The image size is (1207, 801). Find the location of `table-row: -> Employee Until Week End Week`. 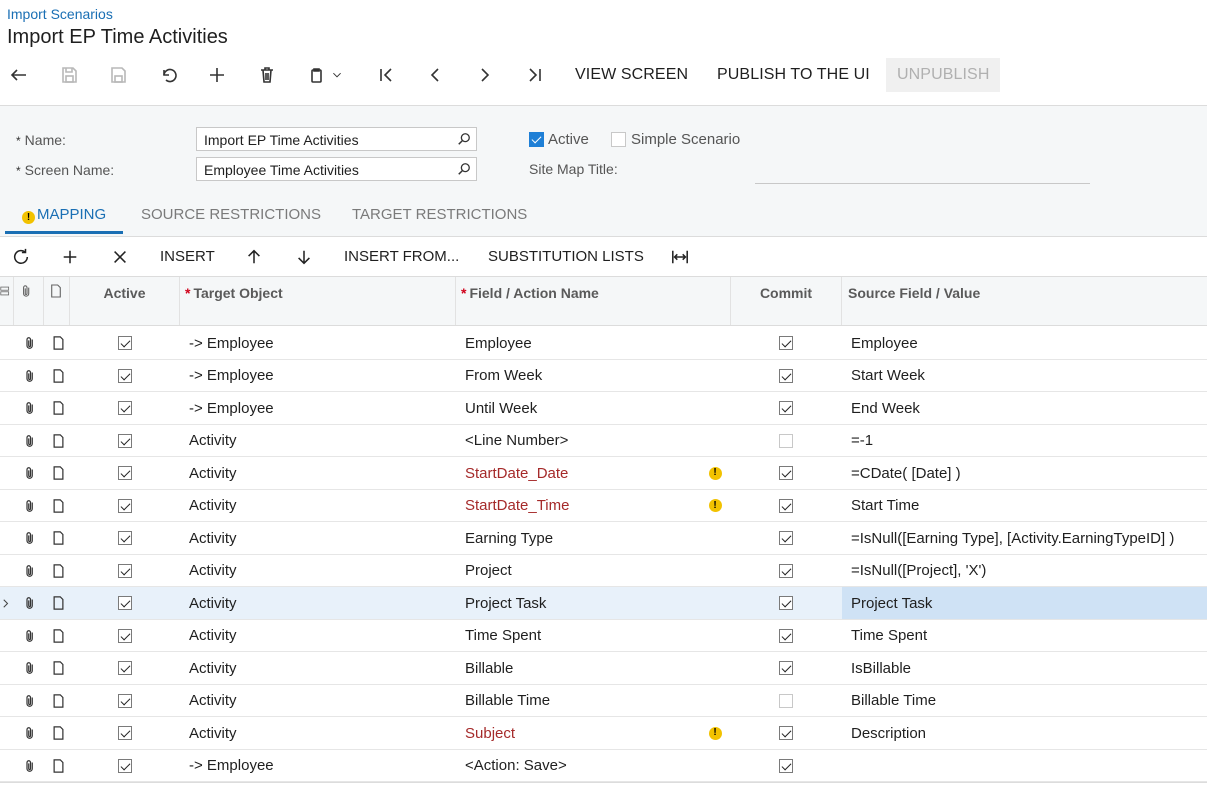

table-row: -> Employee Until Week End Week is located at coordinates (603, 408).